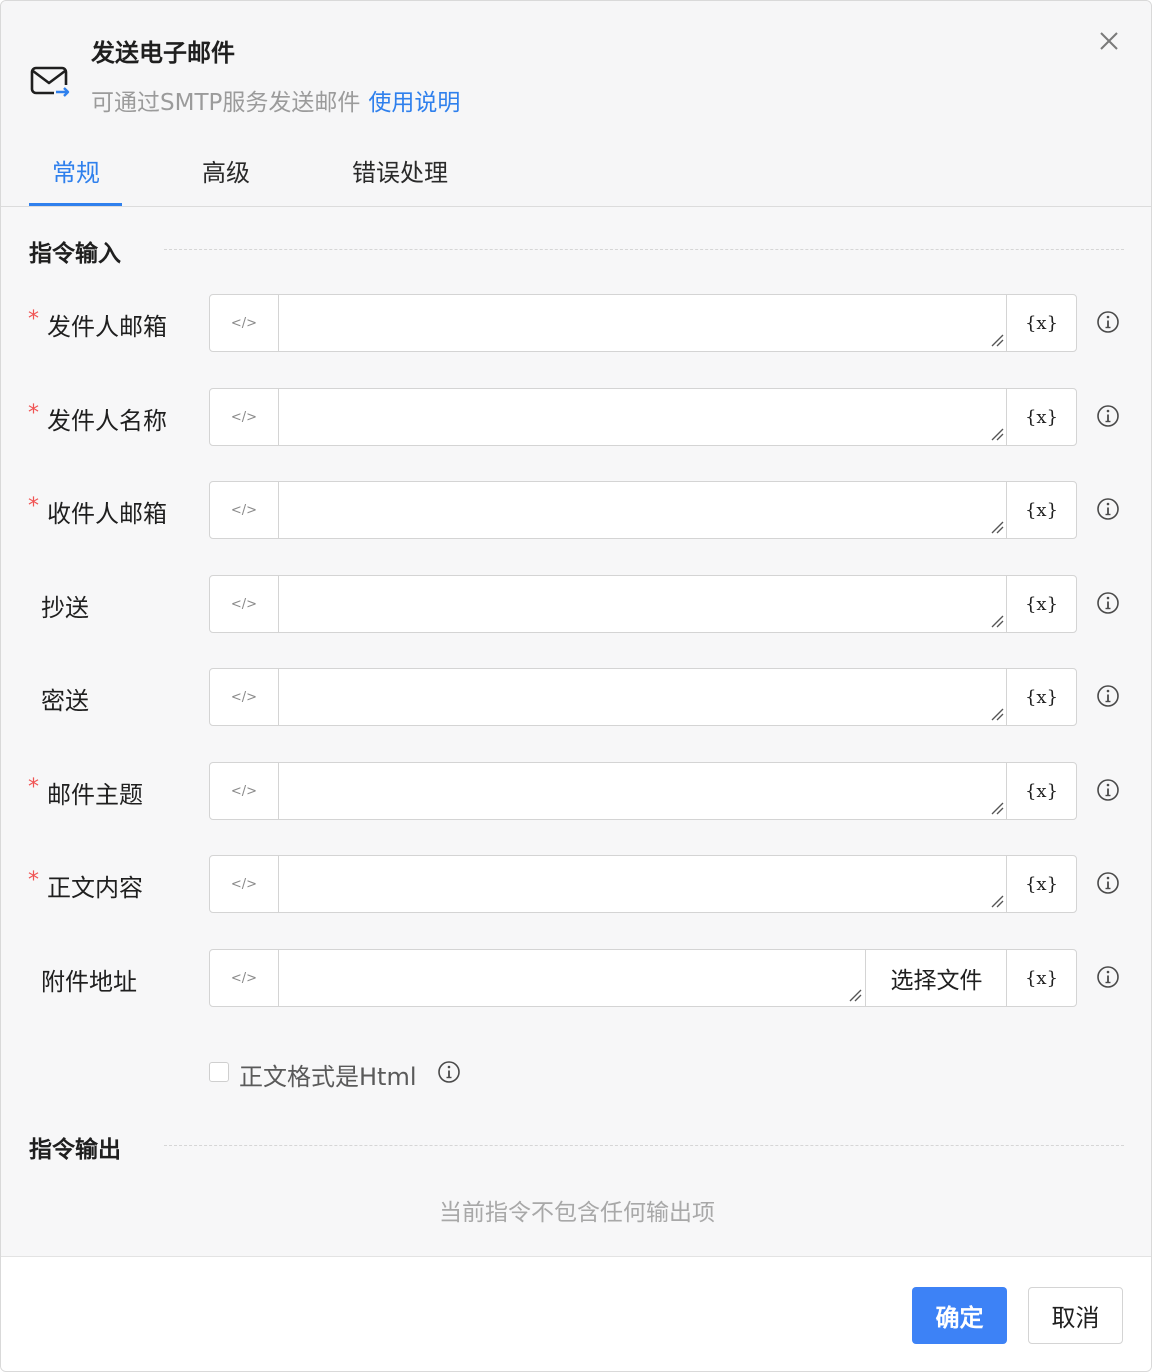  What do you see at coordinates (95, 888) in the screenshot?
I see `field-label-body-content: 正文内容` at bounding box center [95, 888].